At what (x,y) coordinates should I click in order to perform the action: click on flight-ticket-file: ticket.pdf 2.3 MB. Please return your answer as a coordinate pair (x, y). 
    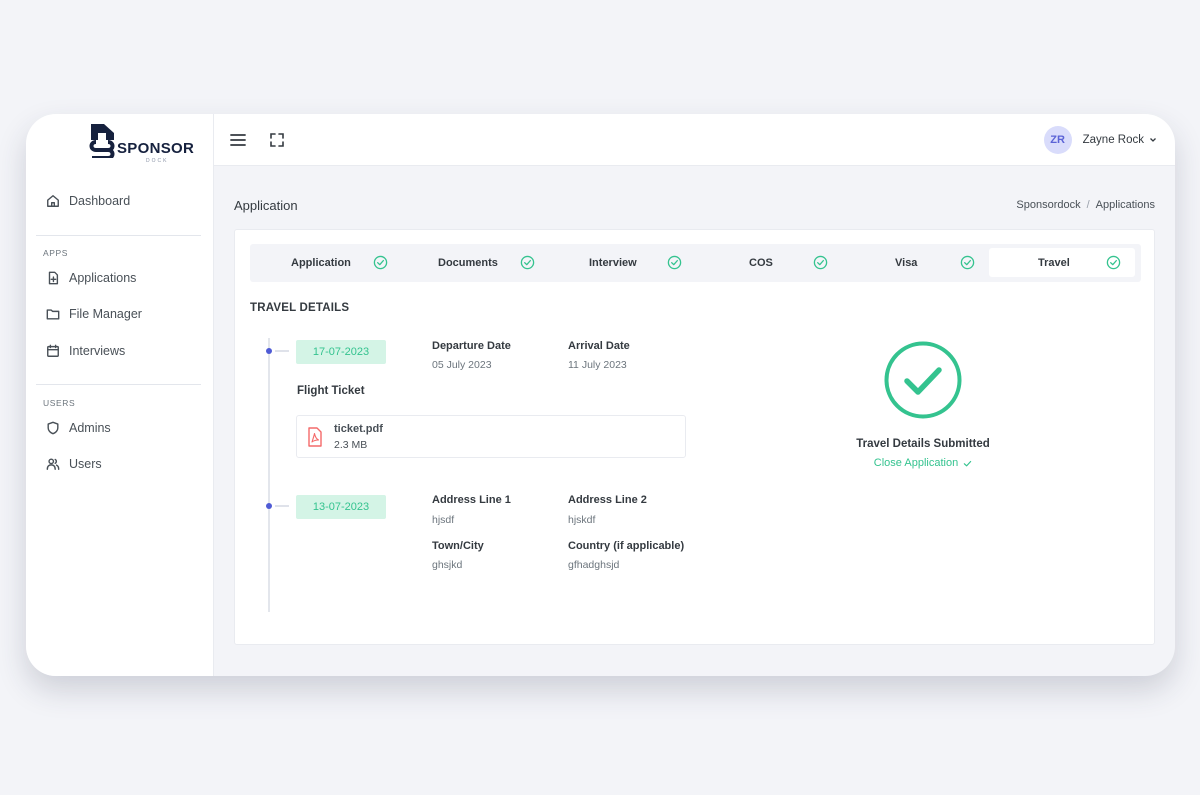
    Looking at the image, I should click on (491, 436).